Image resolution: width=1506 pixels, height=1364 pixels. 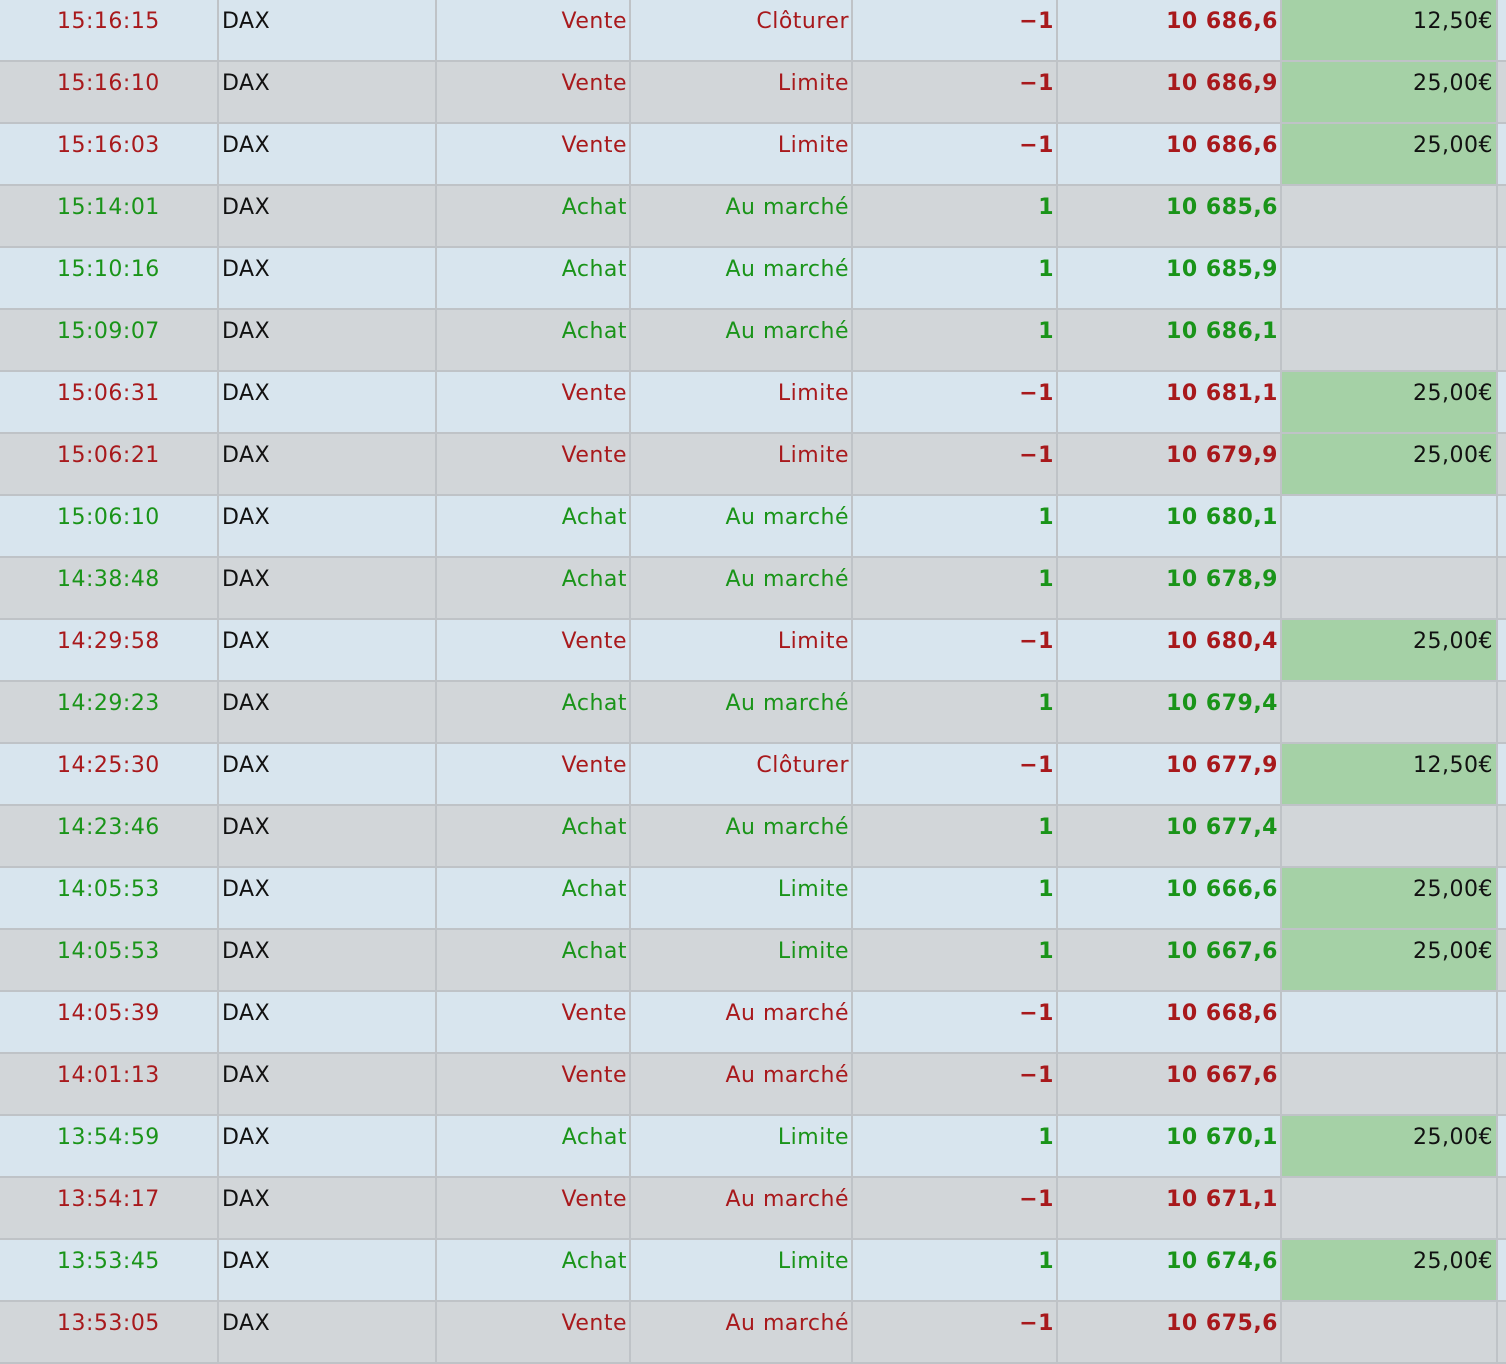 What do you see at coordinates (109, 774) in the screenshot?
I see `trade-time: 14:25:30` at bounding box center [109, 774].